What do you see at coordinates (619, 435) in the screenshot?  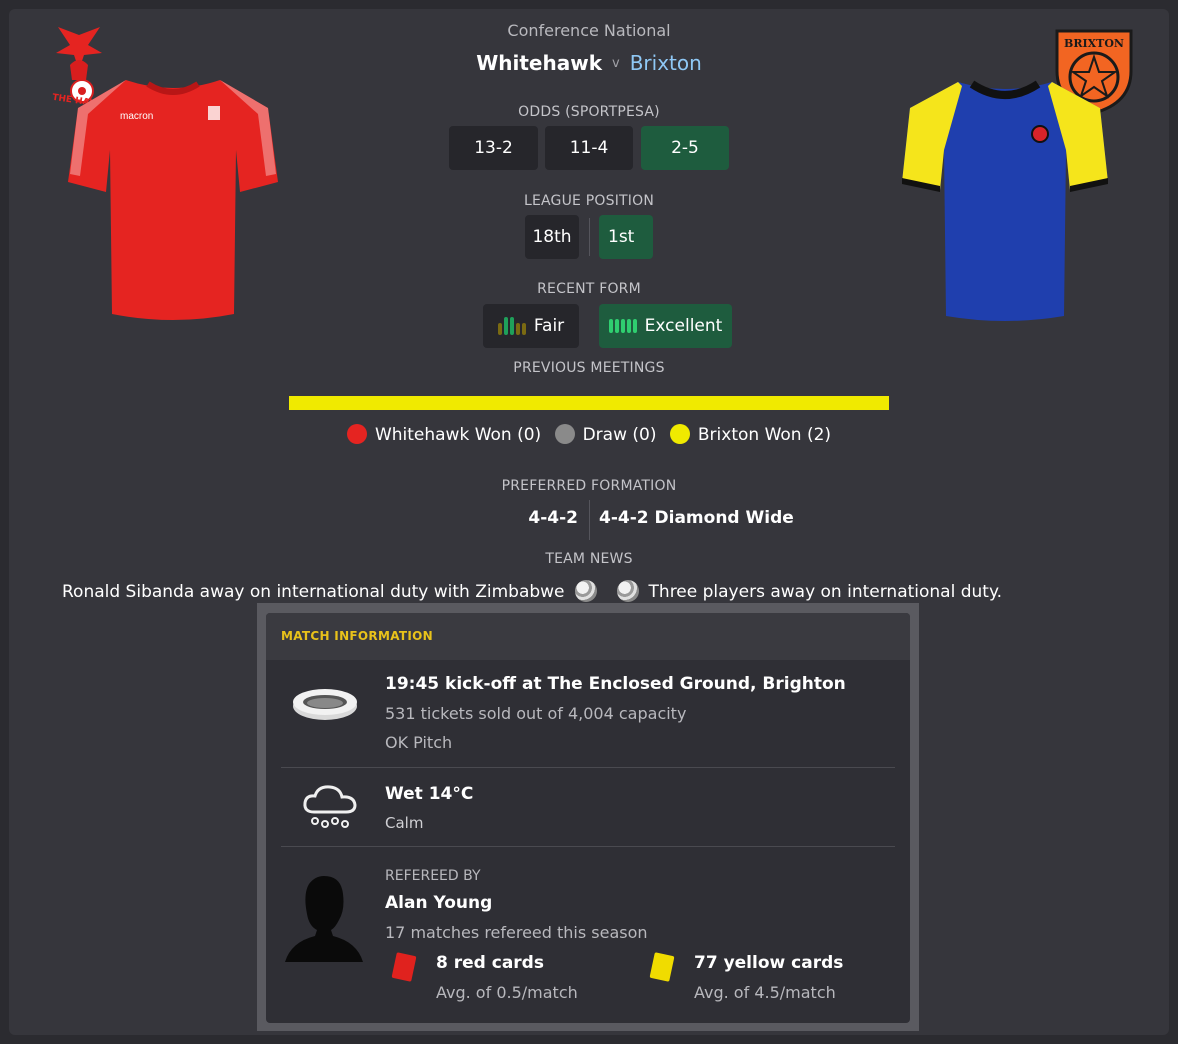 I see `draws-text: Draw (0)` at bounding box center [619, 435].